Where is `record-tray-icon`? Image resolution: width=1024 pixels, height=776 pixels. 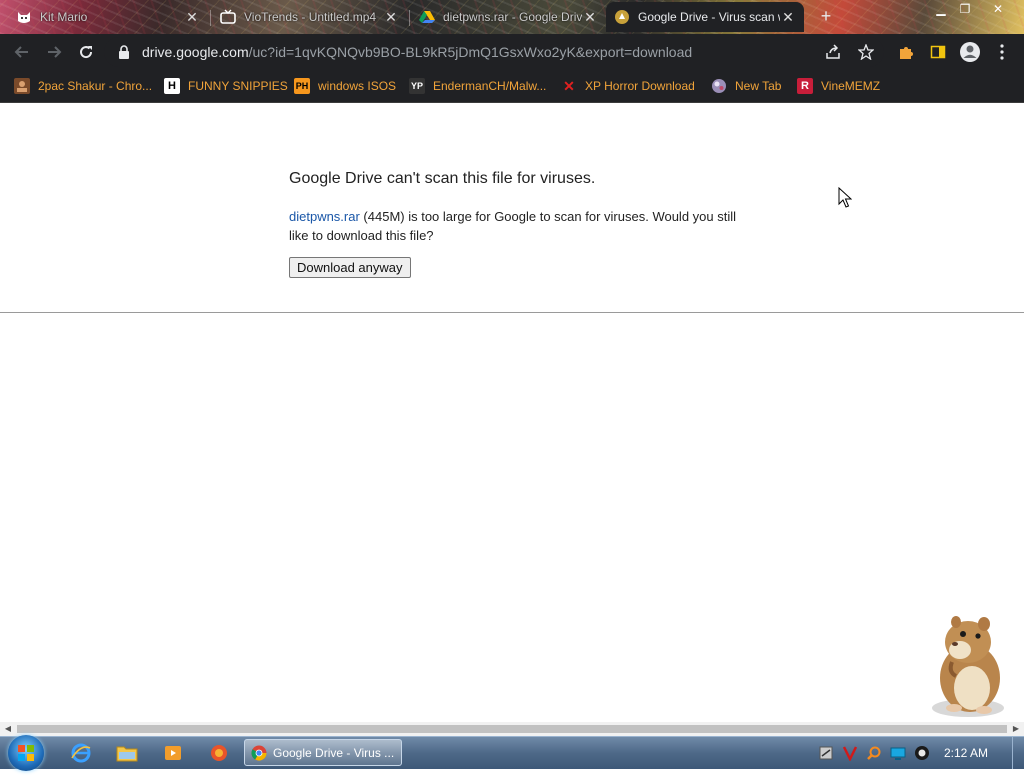
record-tray-icon is located at coordinates (922, 753).